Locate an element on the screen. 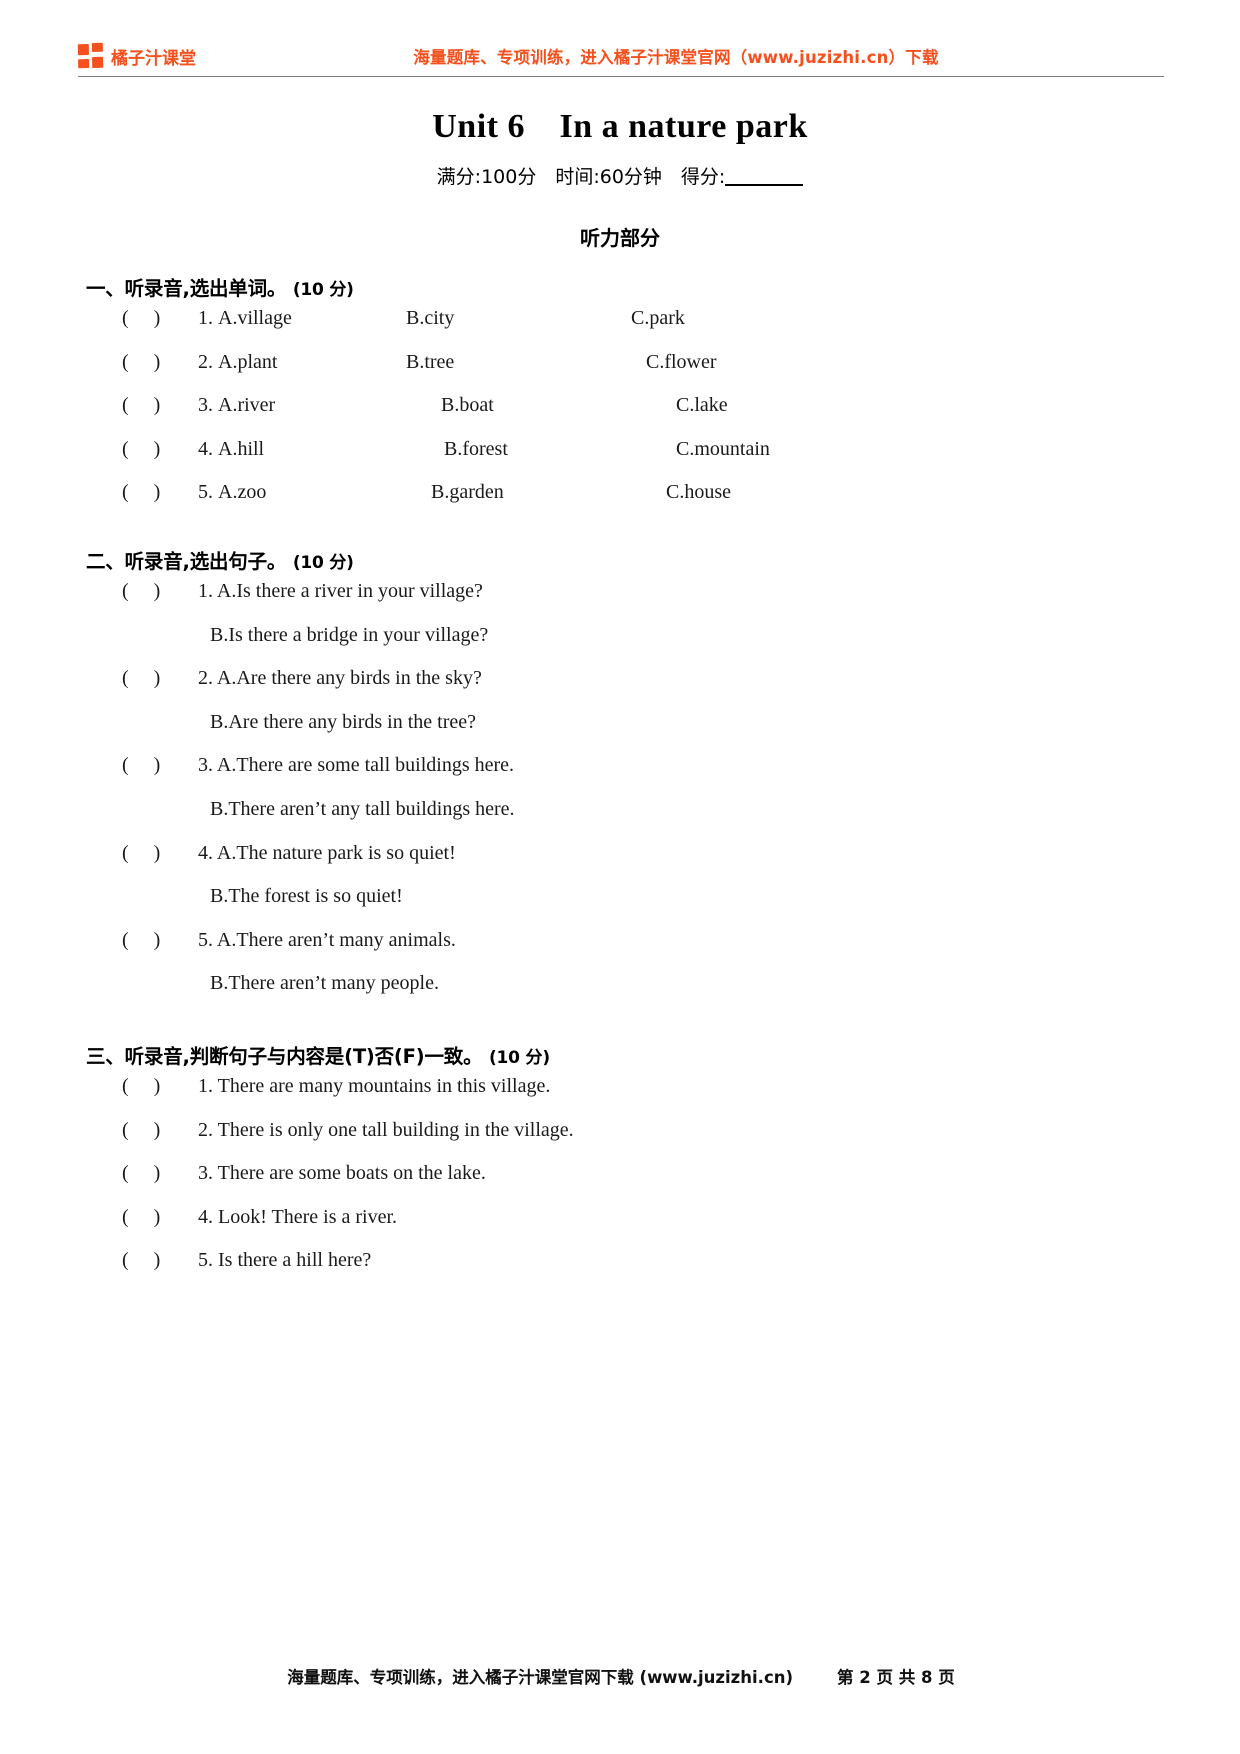 This screenshot has height=1754, width=1240. option-b: B.boat is located at coordinates (467, 405).